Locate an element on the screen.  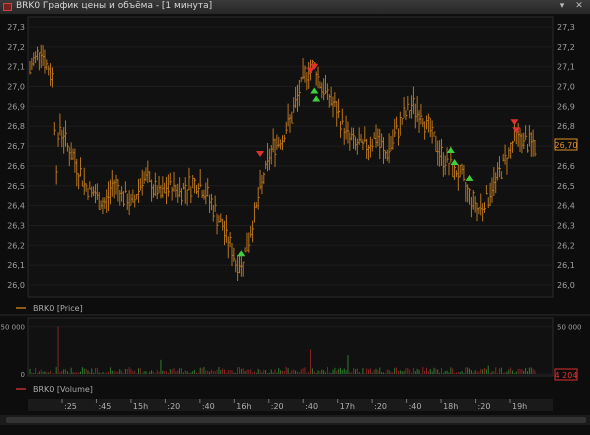
time-tick-label: :45 is located at coordinates (104, 406).